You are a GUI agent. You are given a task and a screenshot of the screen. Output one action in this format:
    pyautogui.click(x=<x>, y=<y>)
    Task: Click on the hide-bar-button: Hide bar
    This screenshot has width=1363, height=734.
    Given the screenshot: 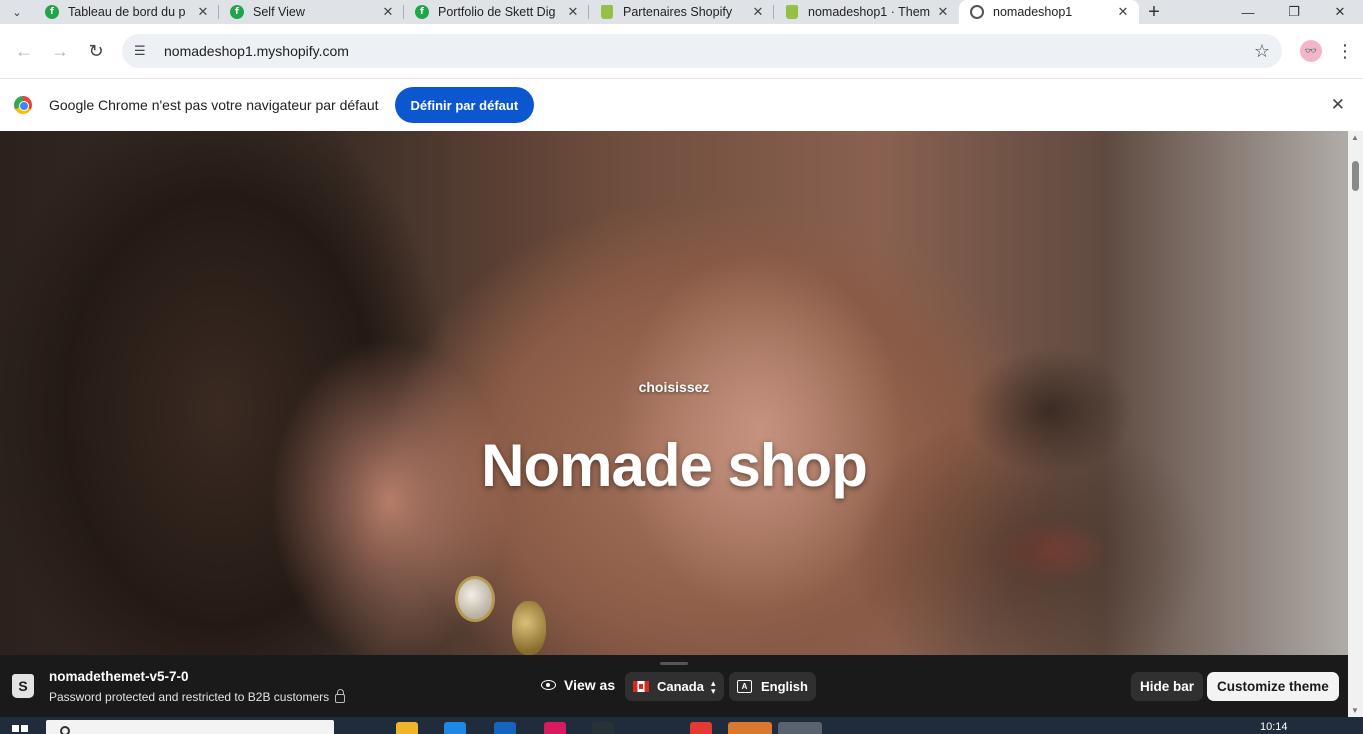 What is the action you would take?
    pyautogui.click(x=1167, y=686)
    